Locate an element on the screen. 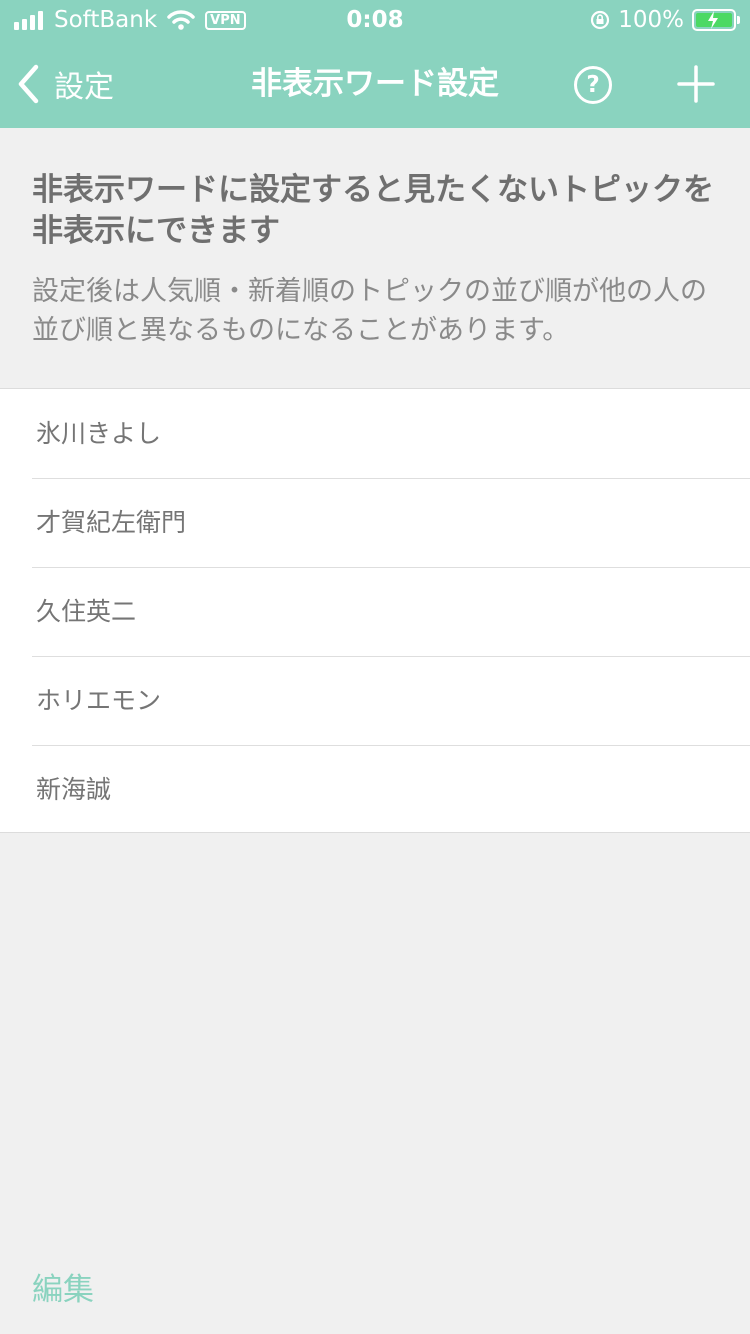  battery-percent: 100% is located at coordinates (651, 20).